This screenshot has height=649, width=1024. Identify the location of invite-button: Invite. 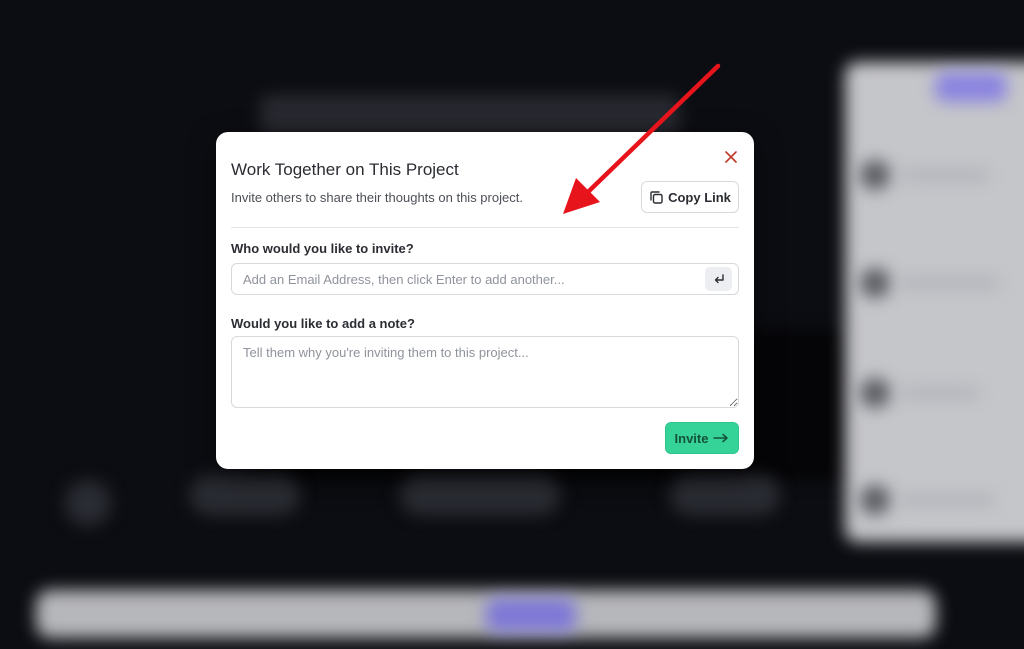
(702, 438).